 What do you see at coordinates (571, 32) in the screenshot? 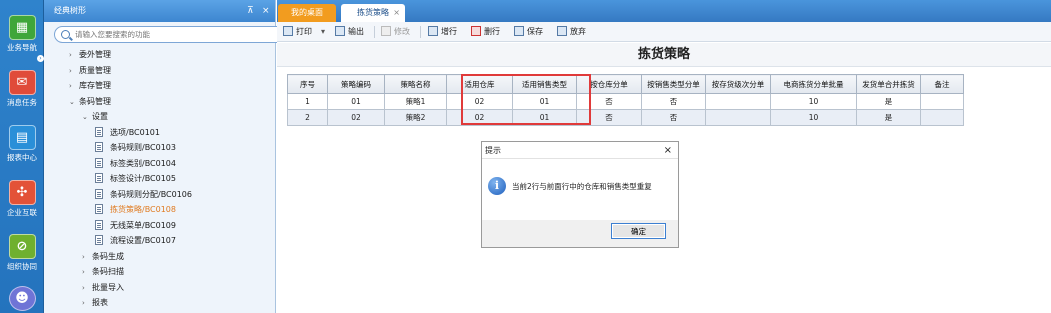
I see `abandon-button: 放弃` at bounding box center [571, 32].